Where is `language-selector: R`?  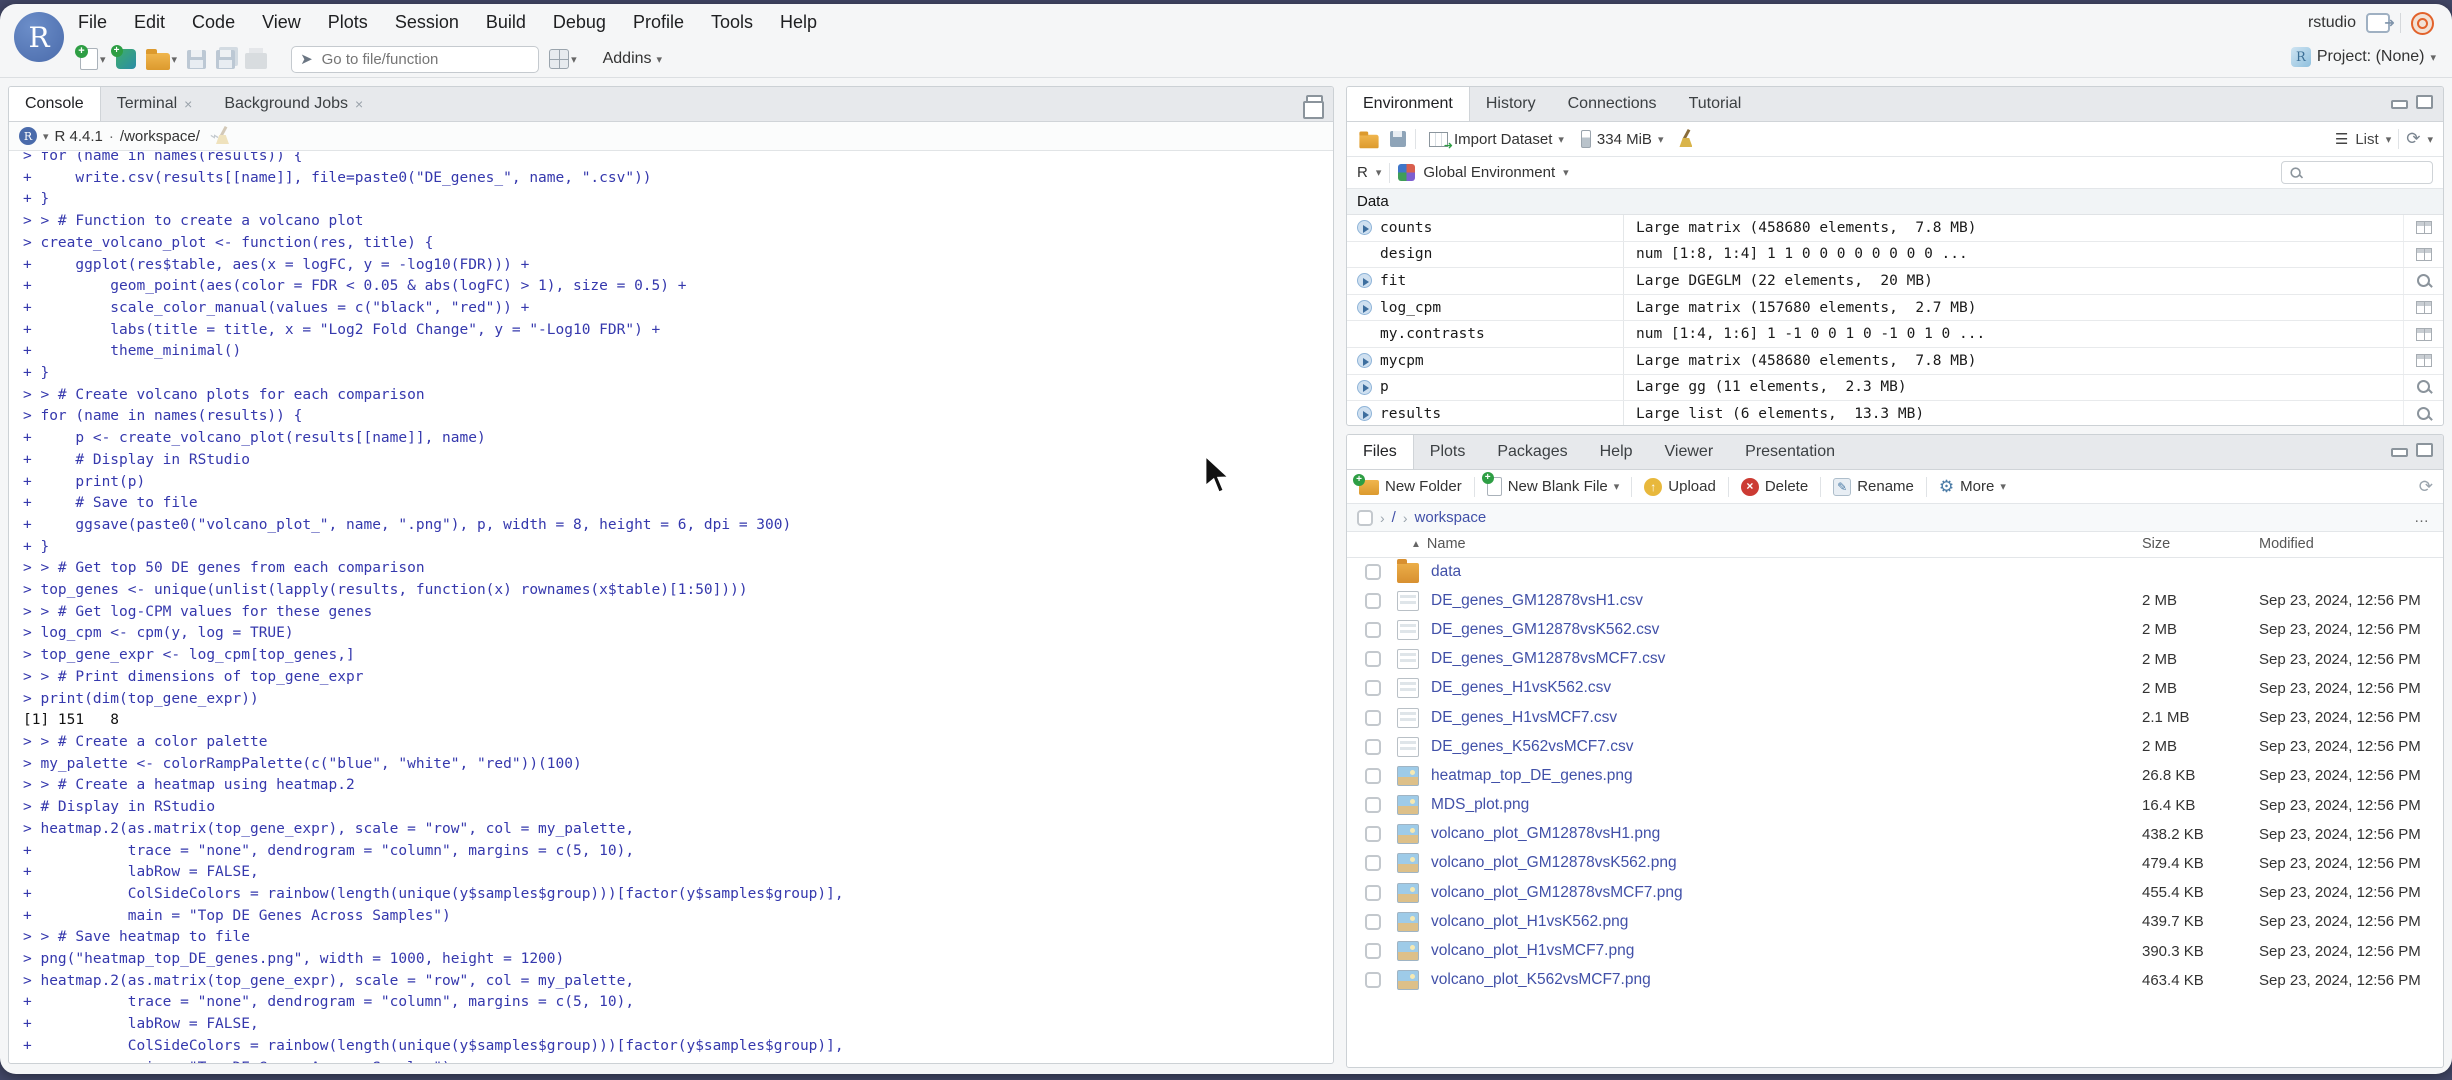
language-selector: R is located at coordinates (1362, 172).